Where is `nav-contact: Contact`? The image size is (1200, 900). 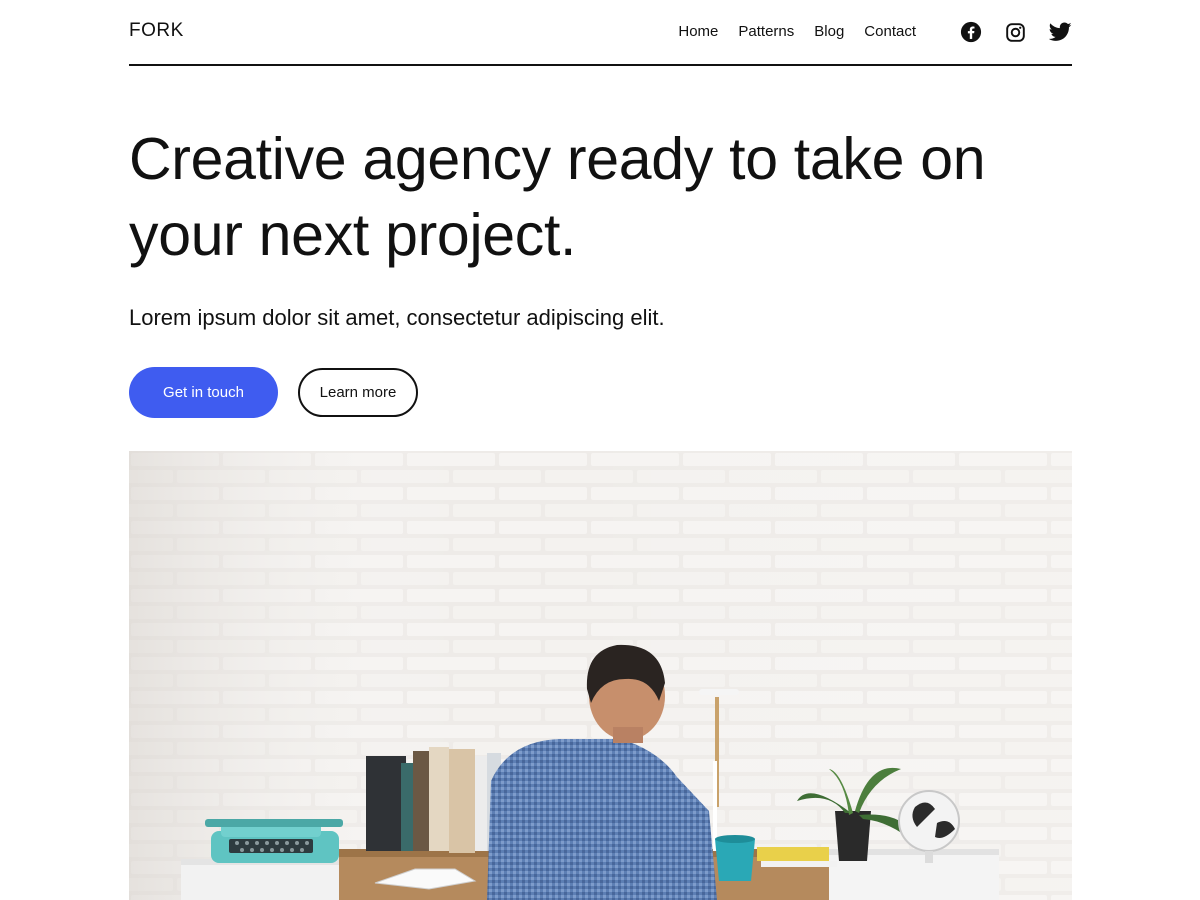 nav-contact: Contact is located at coordinates (890, 32).